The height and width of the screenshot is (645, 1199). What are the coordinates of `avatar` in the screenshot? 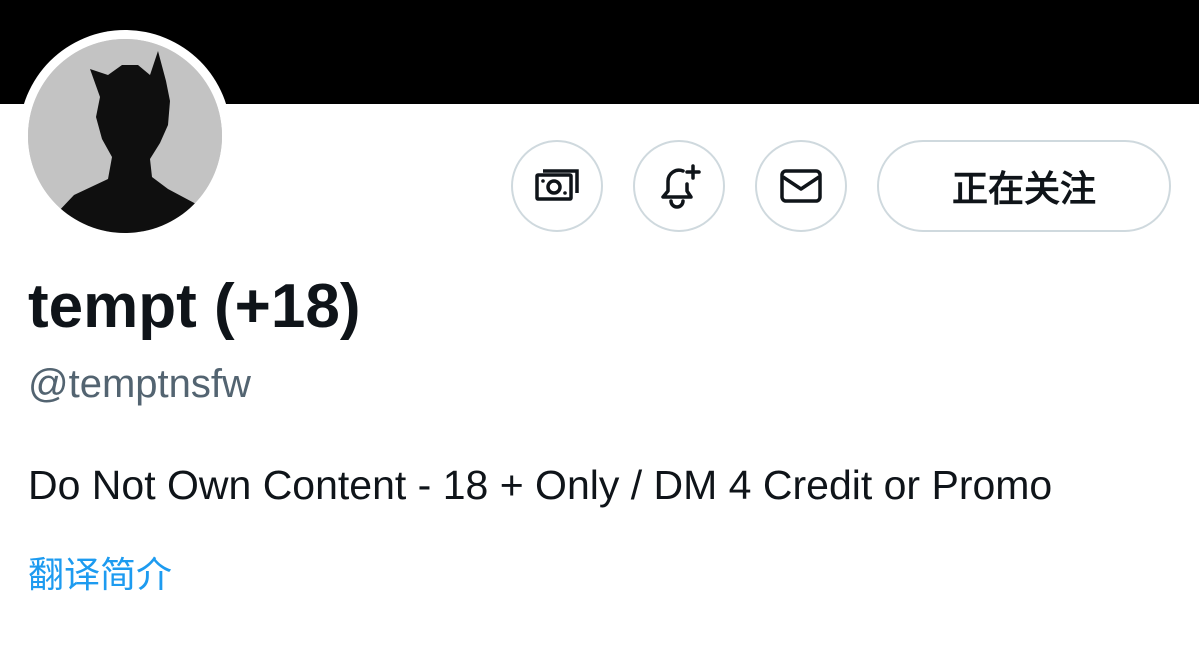 It's located at (125, 136).